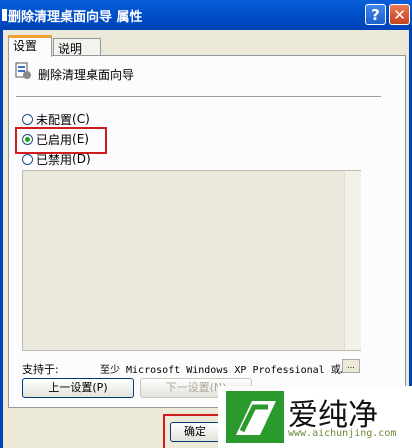 The height and width of the screenshot is (448, 412). I want to click on tab-settings: 设置, so click(30, 46).